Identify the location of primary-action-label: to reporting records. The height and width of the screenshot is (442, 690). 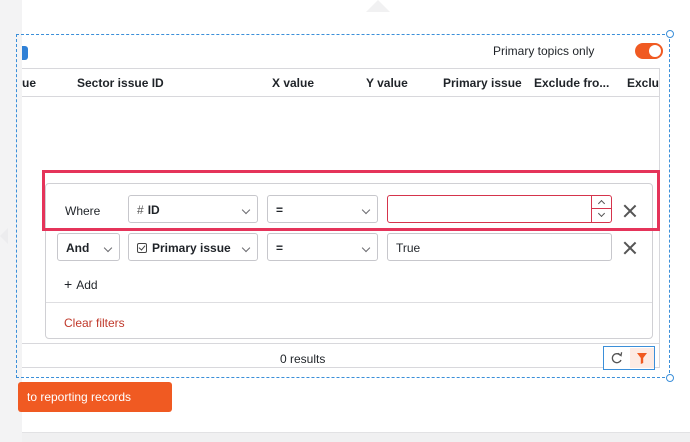
(79, 397).